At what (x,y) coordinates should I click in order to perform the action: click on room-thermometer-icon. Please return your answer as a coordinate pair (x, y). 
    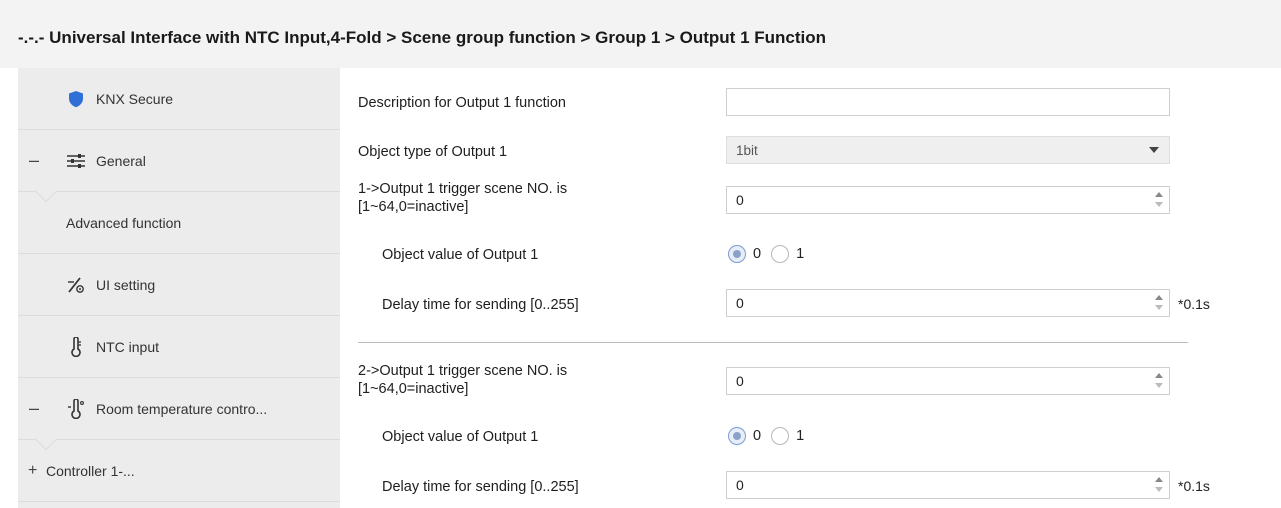
    Looking at the image, I should click on (76, 408).